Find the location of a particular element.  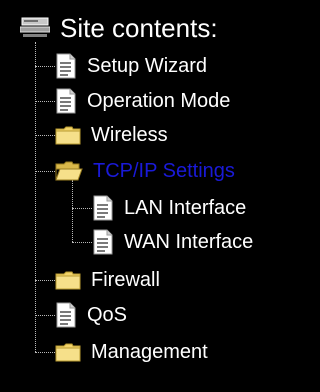

tree-item-operation-mode: Operation Mode is located at coordinates (142, 101).